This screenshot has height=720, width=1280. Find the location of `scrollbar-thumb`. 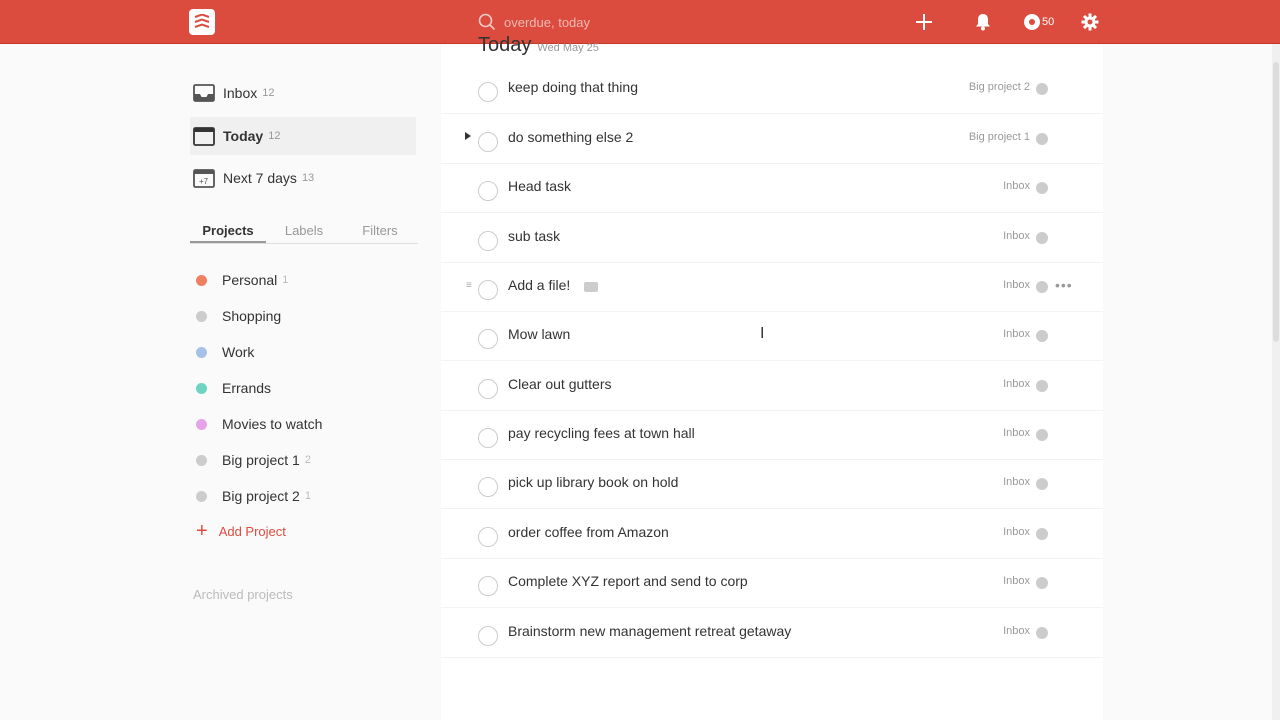

scrollbar-thumb is located at coordinates (1276, 202).